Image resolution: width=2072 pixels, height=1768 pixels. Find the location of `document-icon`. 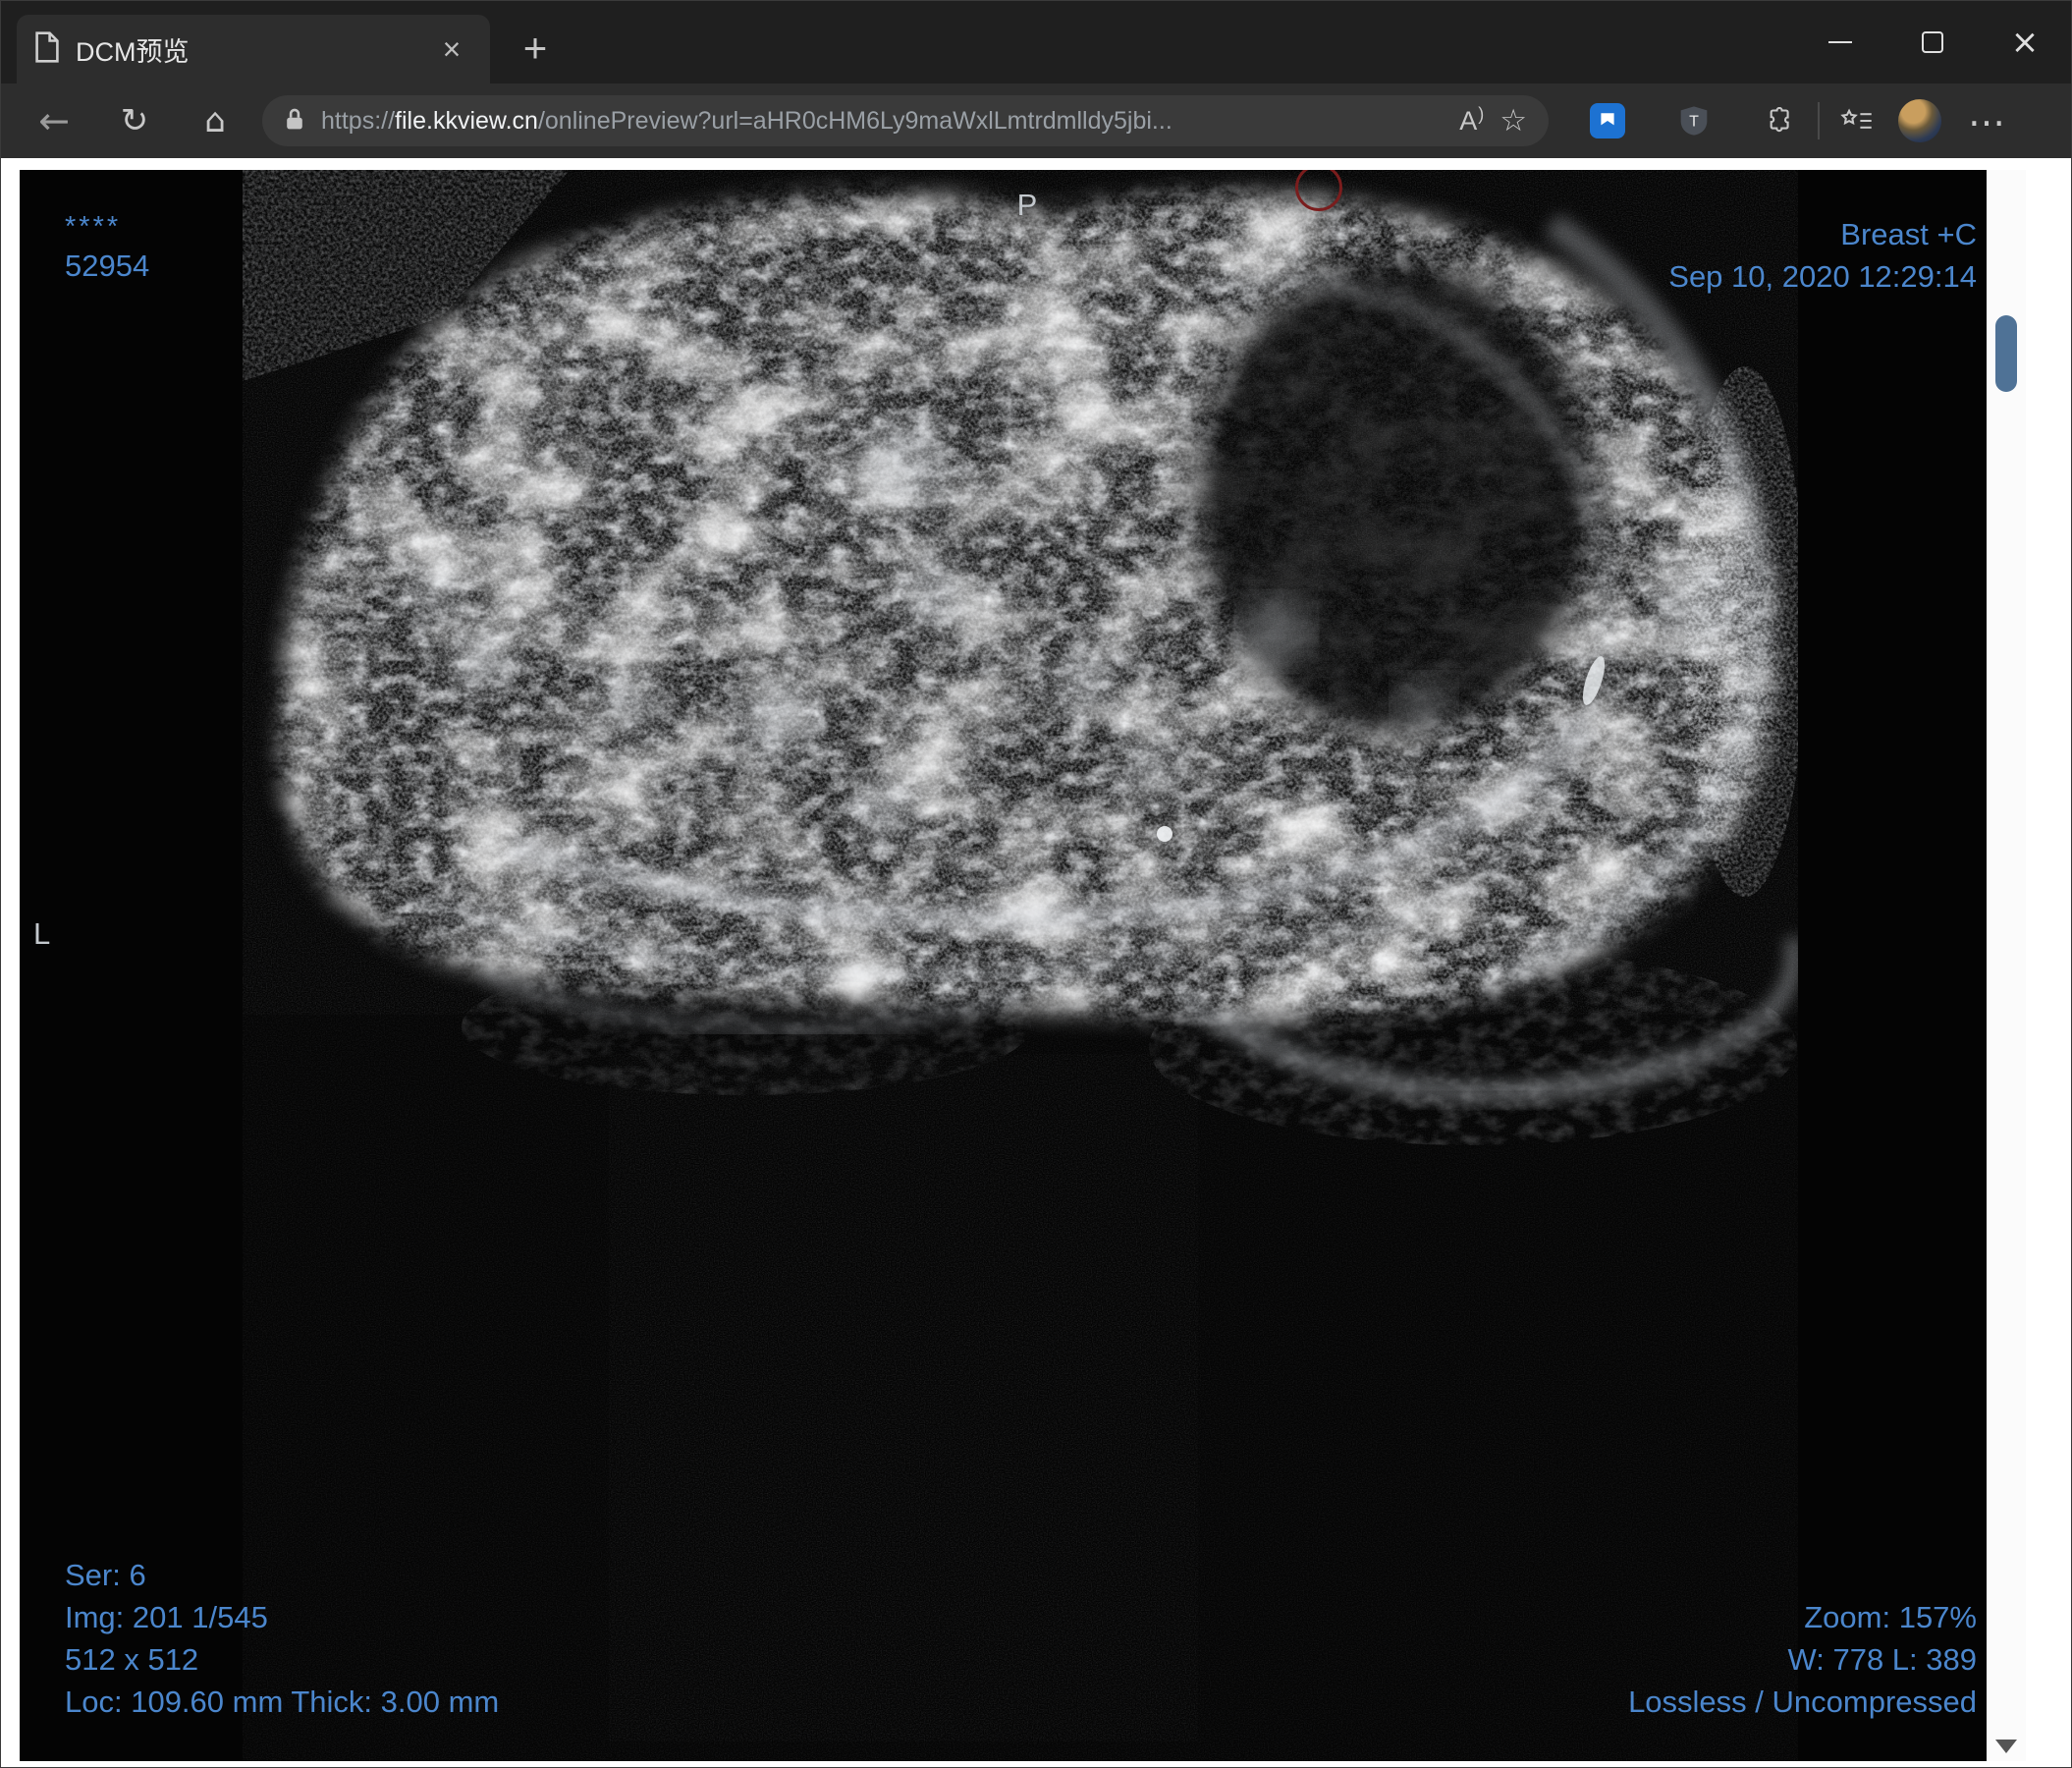

document-icon is located at coordinates (47, 49).